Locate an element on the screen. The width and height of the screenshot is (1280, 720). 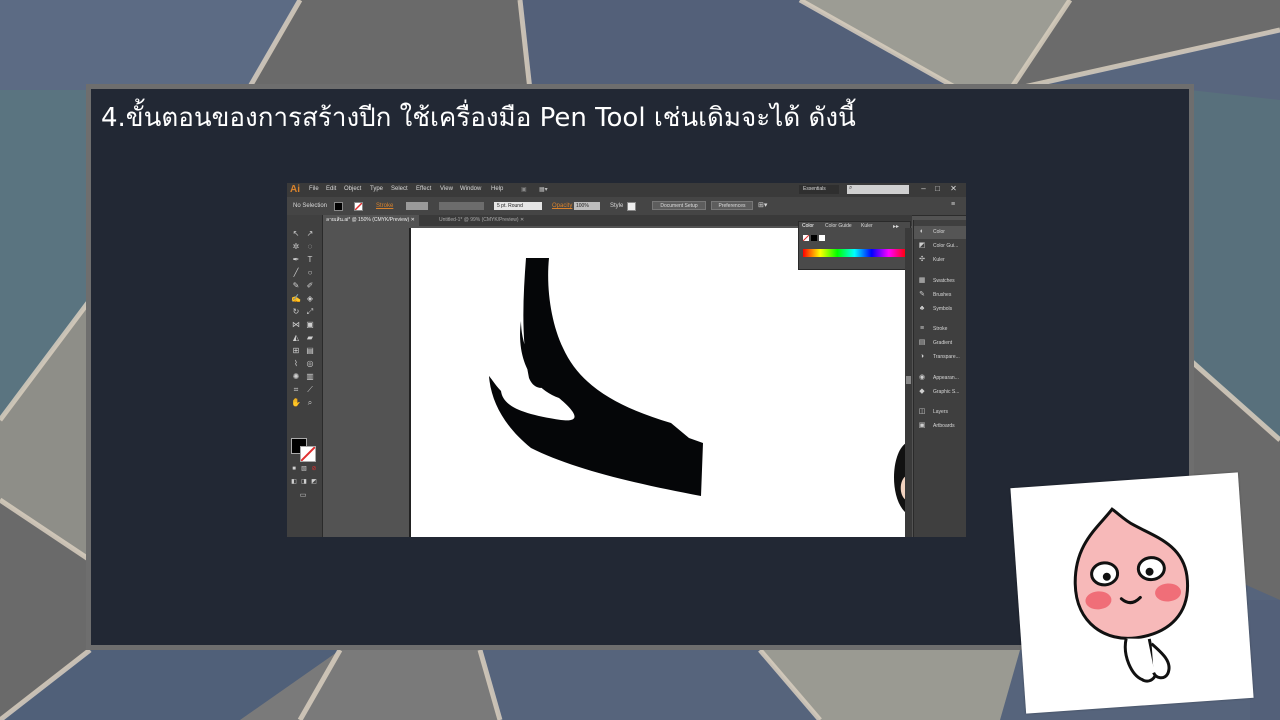
menu-edit: Edit is located at coordinates (331, 189).